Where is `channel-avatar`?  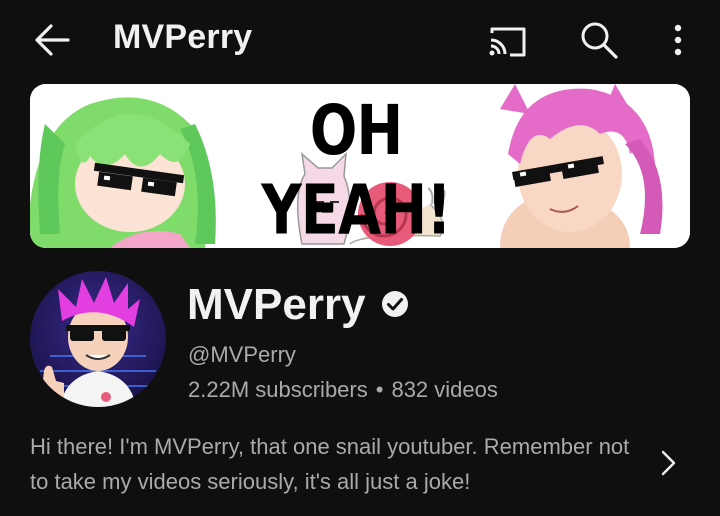
channel-avatar is located at coordinates (98, 339).